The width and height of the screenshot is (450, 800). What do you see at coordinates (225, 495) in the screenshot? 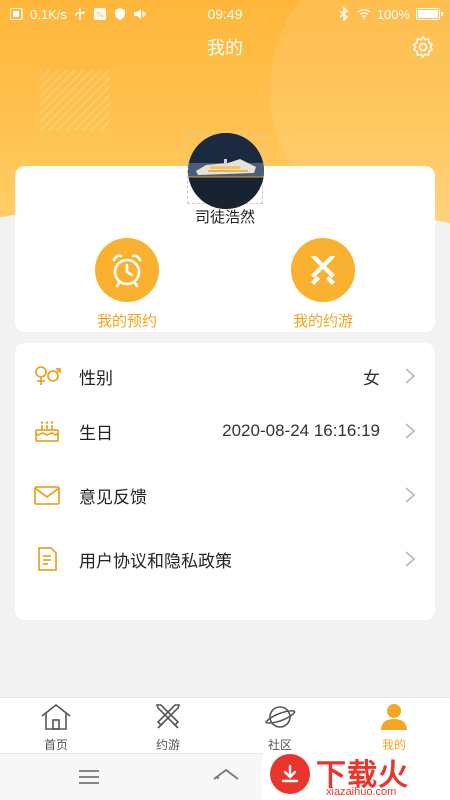
I see `list-item-feedback: 意见反馈` at bounding box center [225, 495].